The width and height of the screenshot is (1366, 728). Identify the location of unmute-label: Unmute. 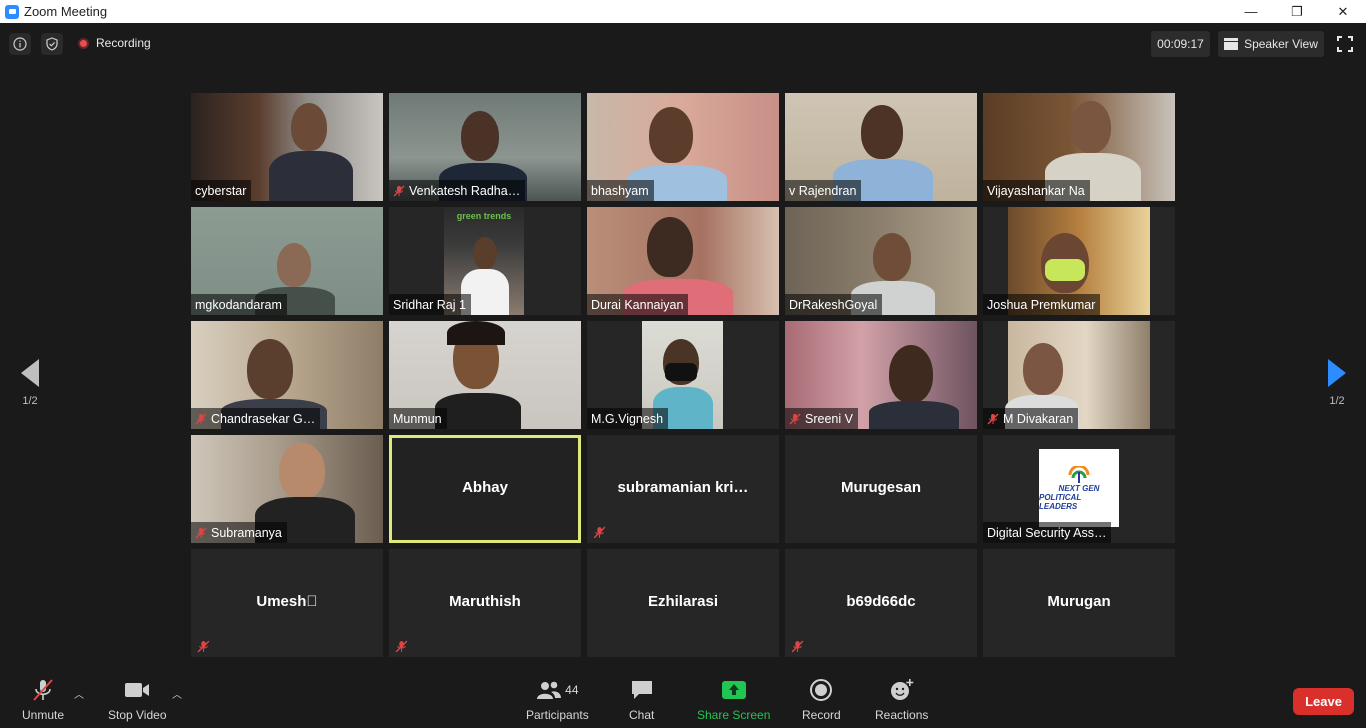
(43, 715).